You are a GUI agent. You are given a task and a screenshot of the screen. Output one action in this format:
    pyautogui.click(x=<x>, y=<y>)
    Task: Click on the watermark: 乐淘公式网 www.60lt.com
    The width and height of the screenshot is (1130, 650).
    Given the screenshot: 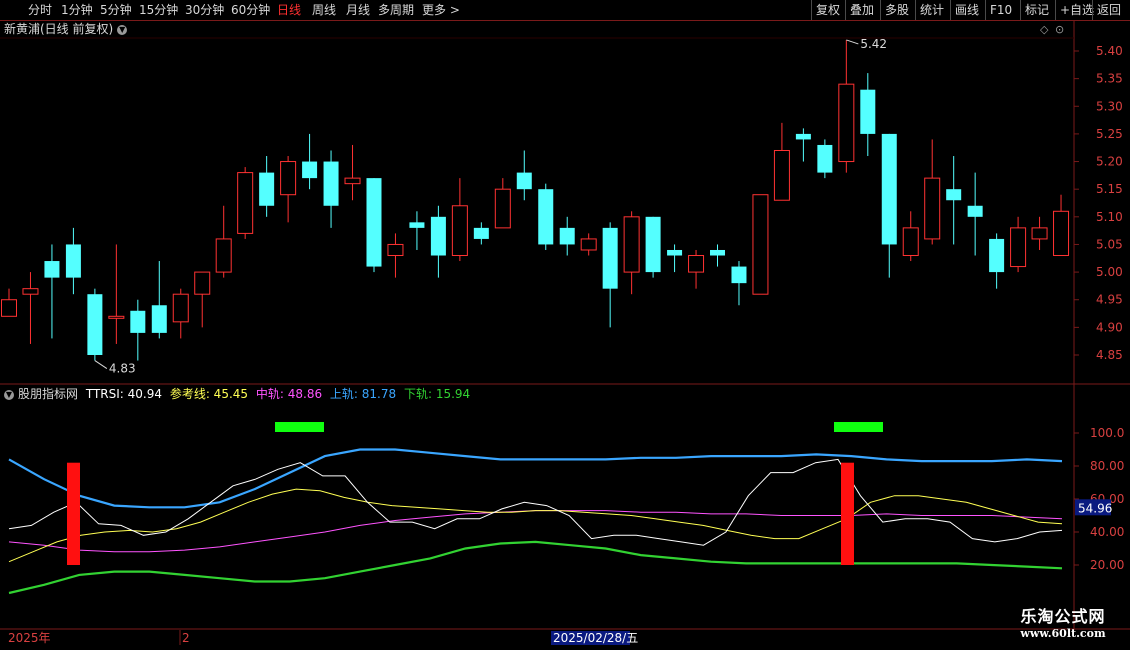 What is the action you would take?
    pyautogui.click(x=1063, y=621)
    